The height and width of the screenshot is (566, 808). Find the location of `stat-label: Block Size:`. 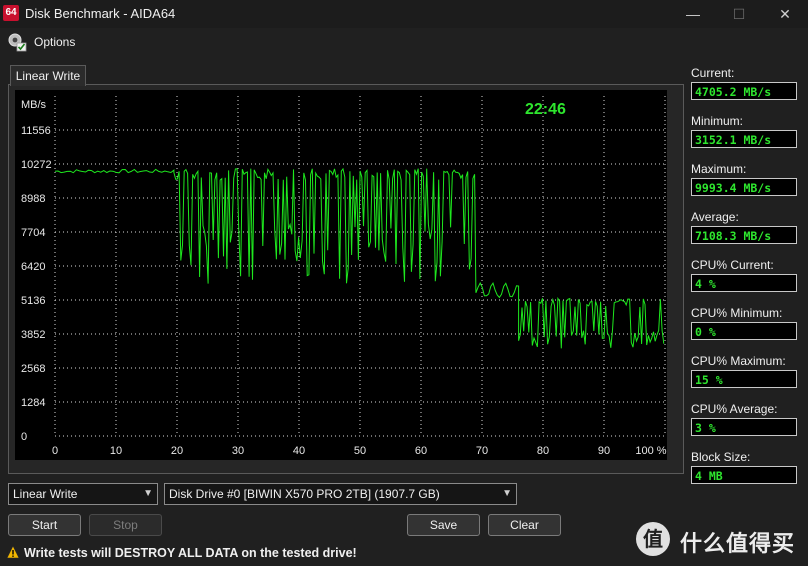

stat-label: Block Size: is located at coordinates (721, 457).